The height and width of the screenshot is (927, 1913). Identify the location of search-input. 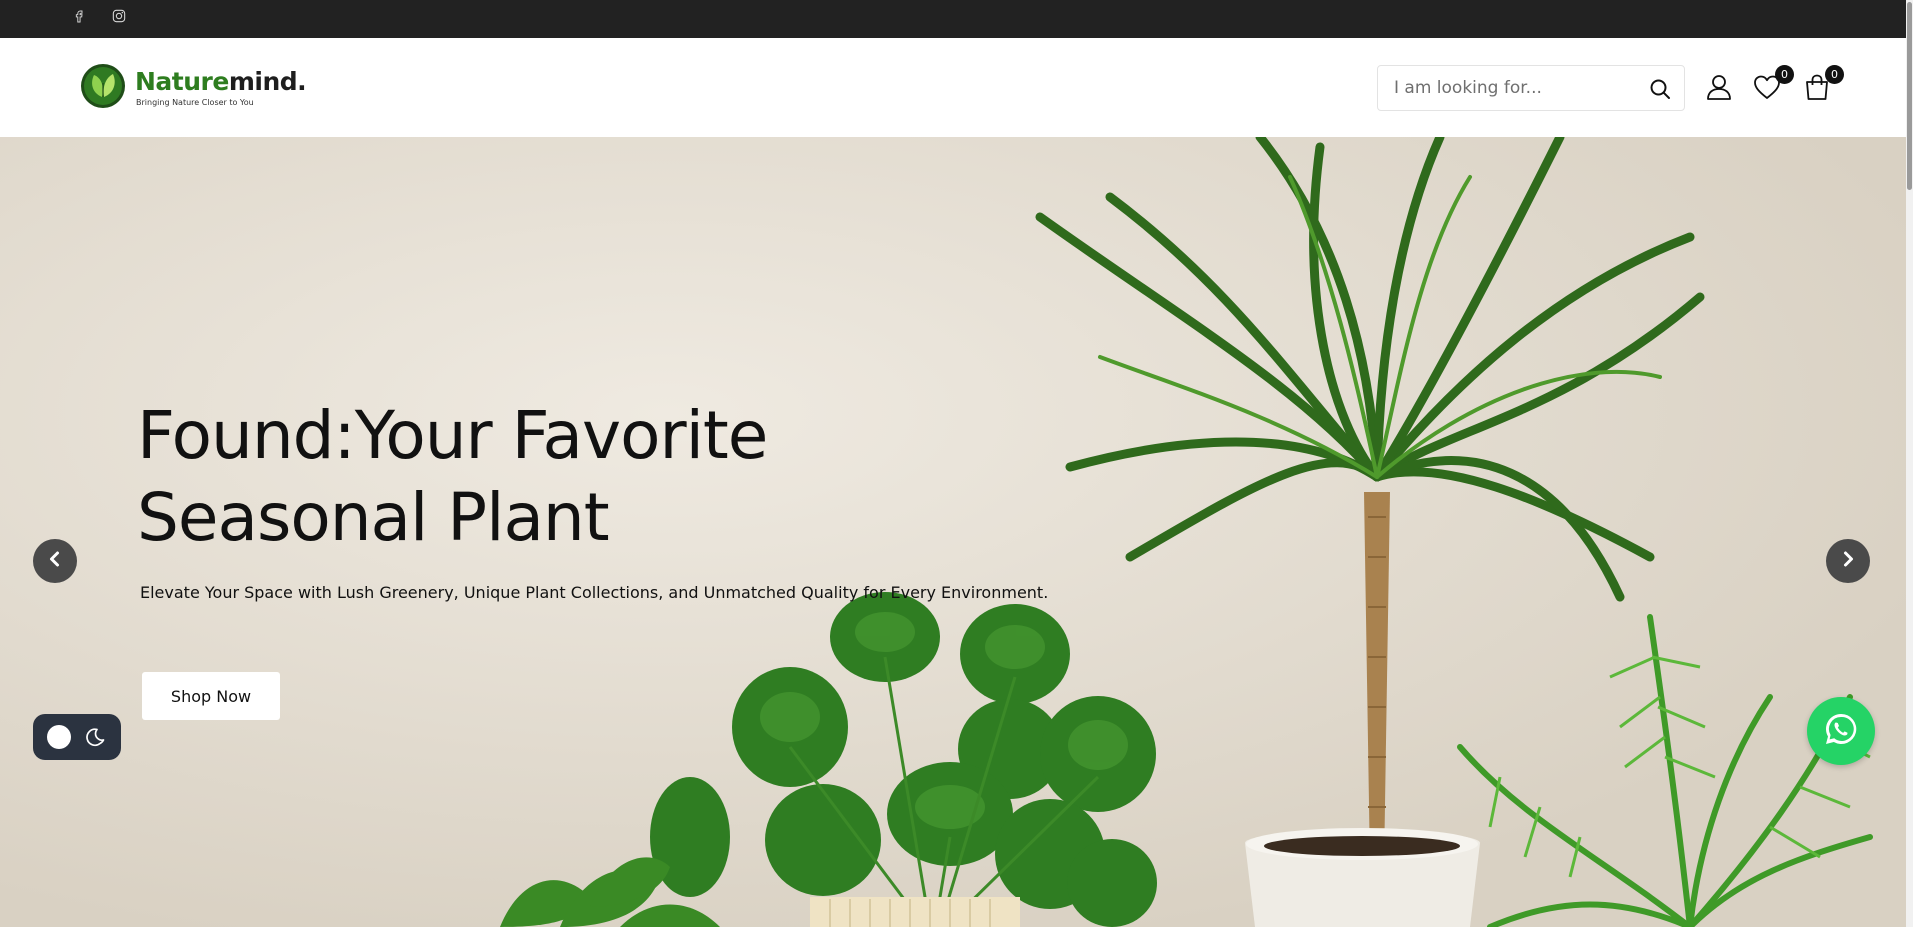
(1514, 88).